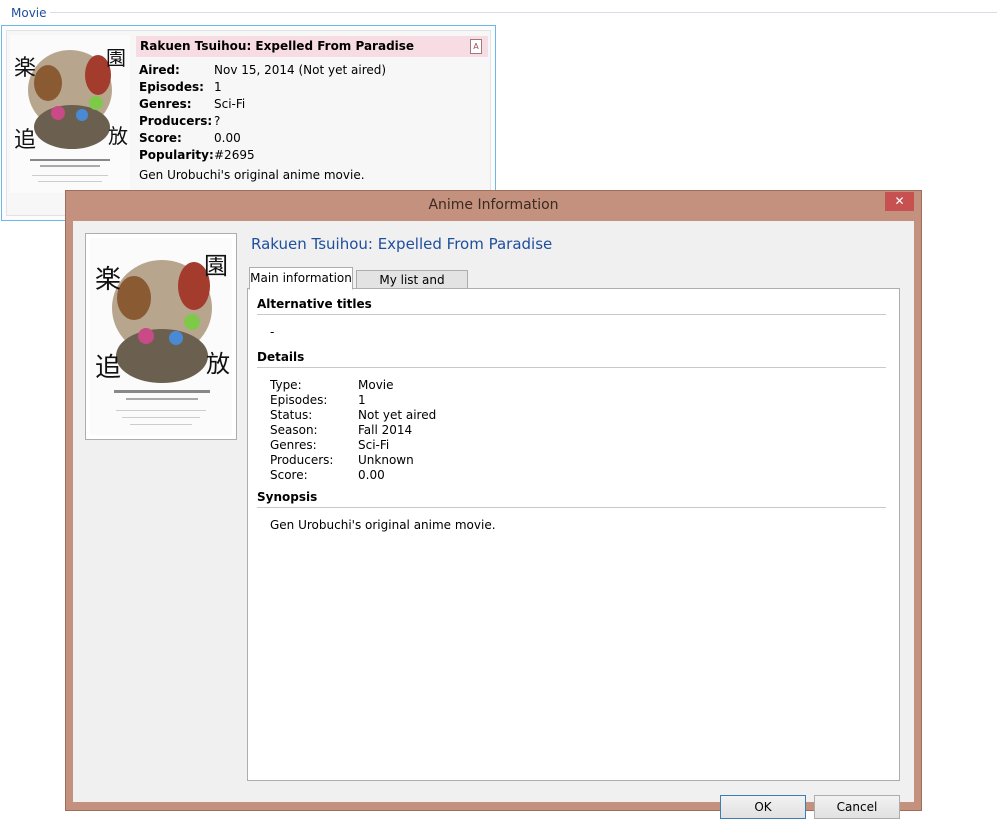 Image resolution: width=997 pixels, height=822 pixels. Describe the element at coordinates (763, 807) in the screenshot. I see `ok-button: OK` at that location.